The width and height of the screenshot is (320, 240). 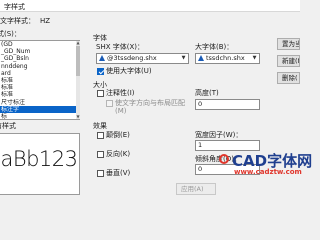 What do you see at coordinates (132, 58) in the screenshot?
I see `shx-font-value: @3tssdeng.shx` at bounding box center [132, 58].